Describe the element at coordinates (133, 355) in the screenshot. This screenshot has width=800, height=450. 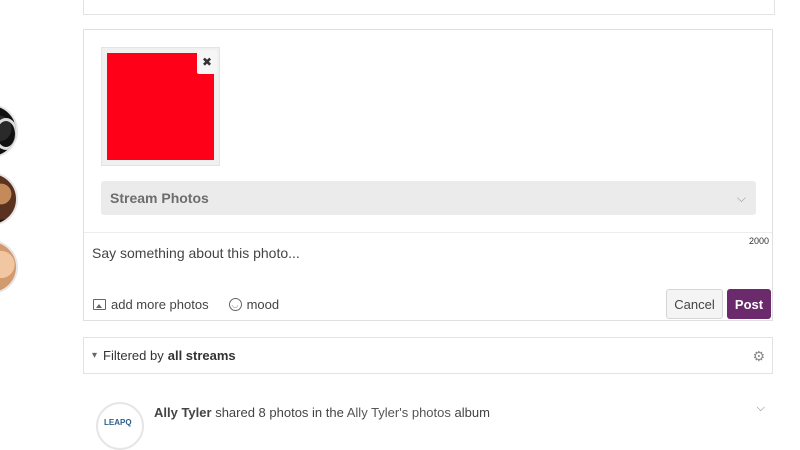
I see `filter-prefix: Filtered by` at that location.